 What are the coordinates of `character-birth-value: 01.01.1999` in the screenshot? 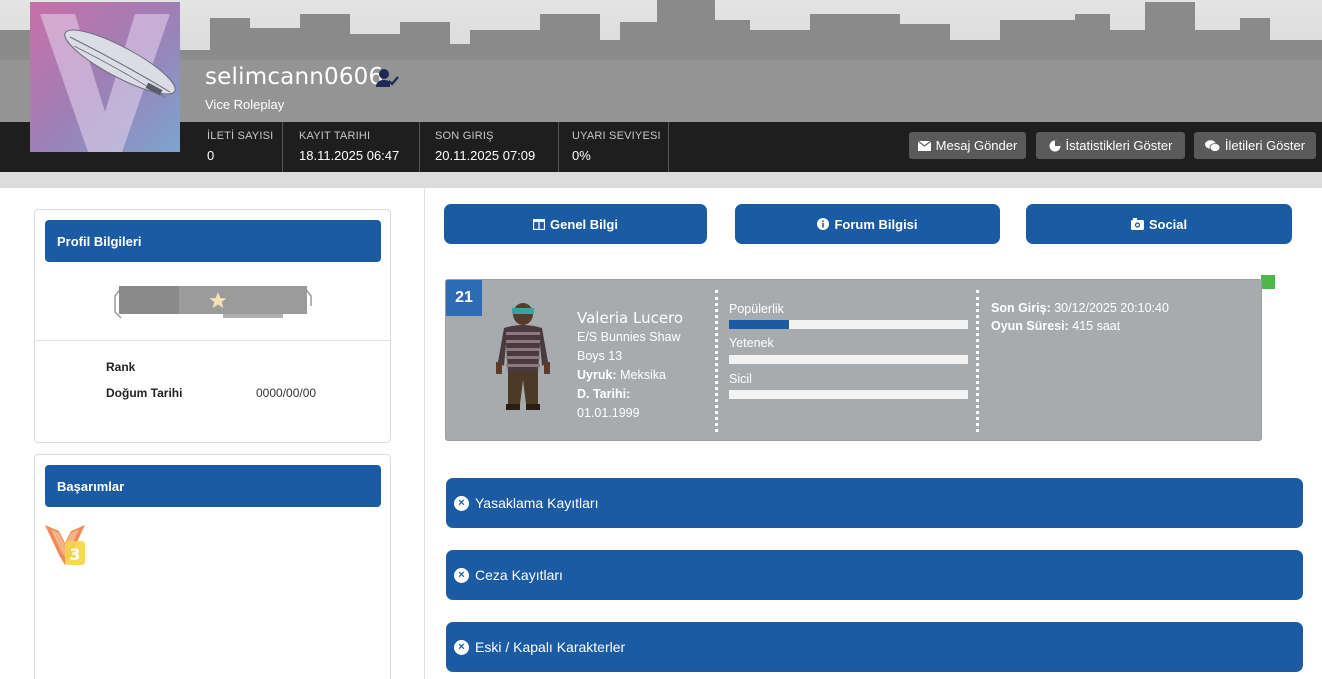 It's located at (608, 413).